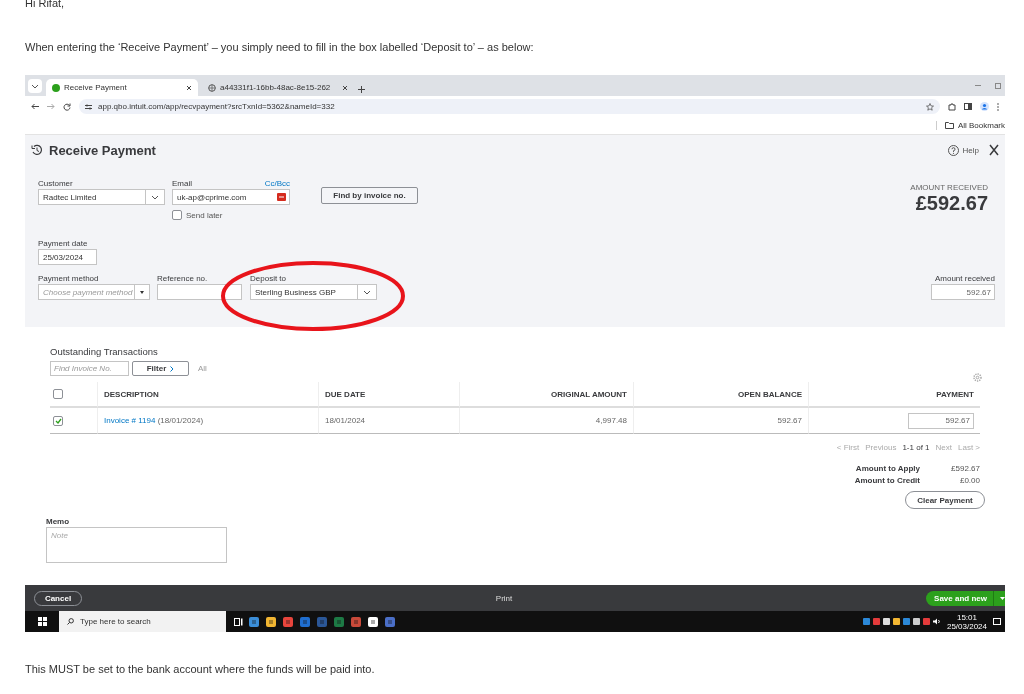 The width and height of the screenshot is (1024, 694). Describe the element at coordinates (199, 292) in the screenshot. I see `reference-field` at that location.